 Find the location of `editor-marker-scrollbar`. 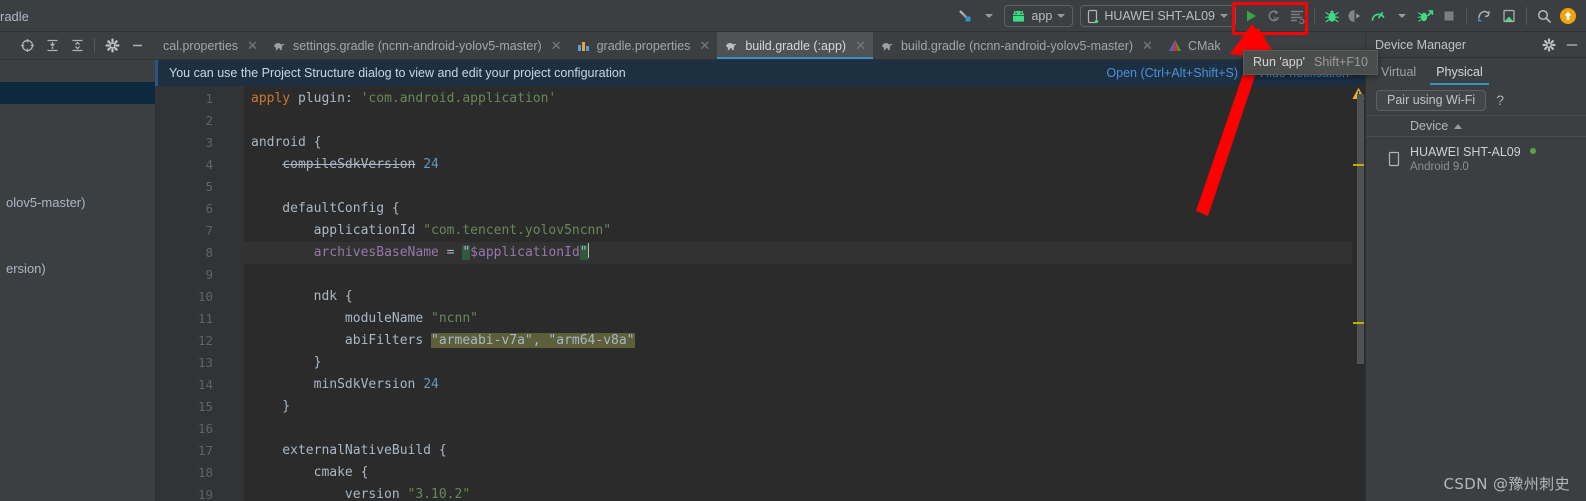

editor-marker-scrollbar is located at coordinates (1358, 293).